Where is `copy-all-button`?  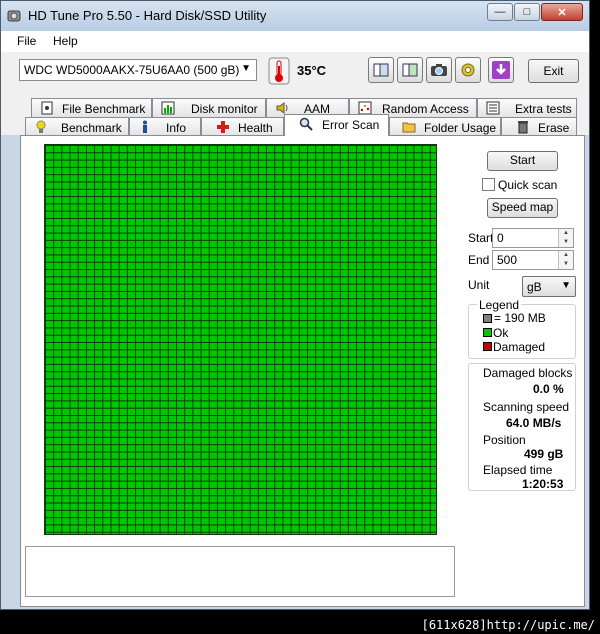 copy-all-button is located at coordinates (410, 70).